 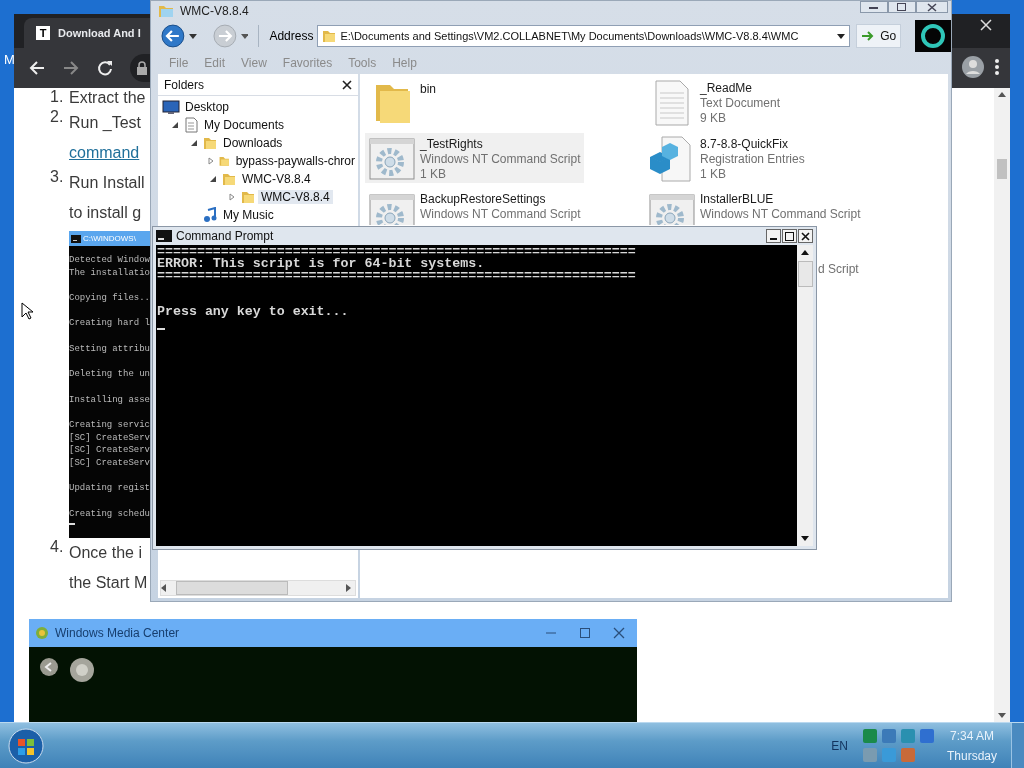 I want to click on language-indicator: EN, so click(x=839, y=745).